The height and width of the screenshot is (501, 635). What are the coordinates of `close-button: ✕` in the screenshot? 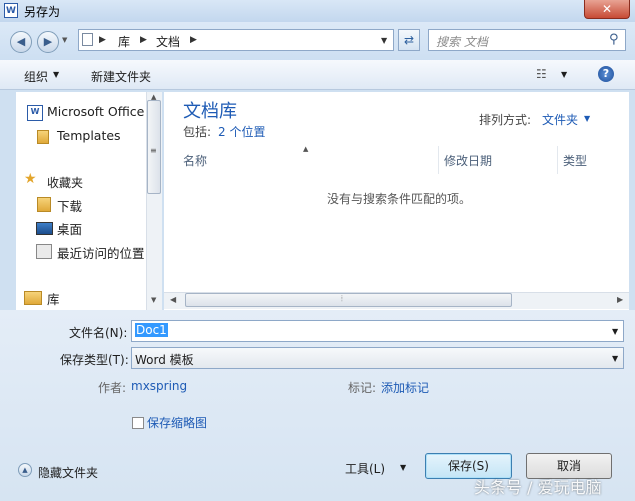 It's located at (607, 9).